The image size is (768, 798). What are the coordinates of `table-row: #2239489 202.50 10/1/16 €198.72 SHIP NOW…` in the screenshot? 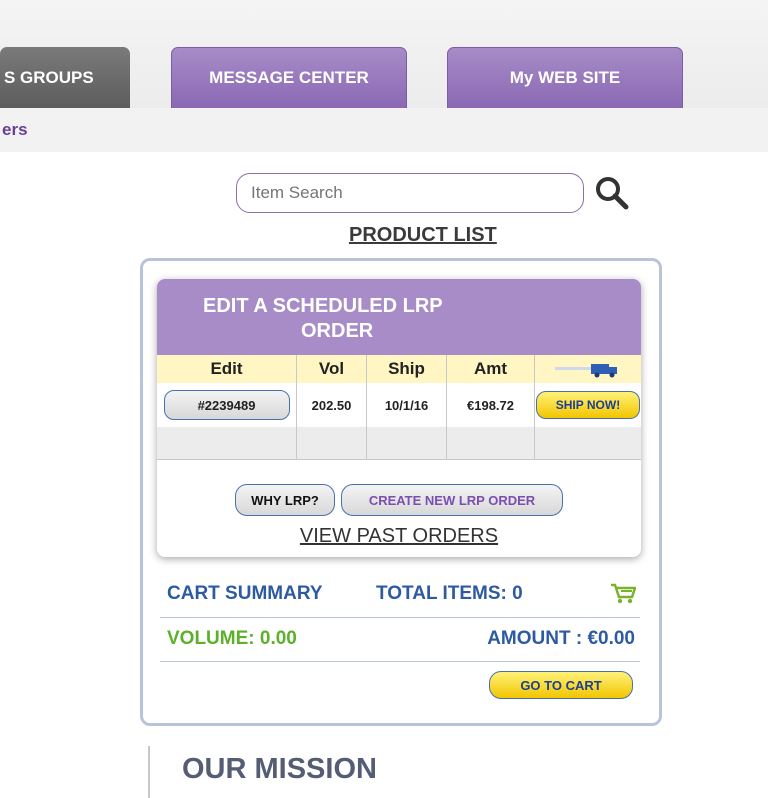 It's located at (399, 405).